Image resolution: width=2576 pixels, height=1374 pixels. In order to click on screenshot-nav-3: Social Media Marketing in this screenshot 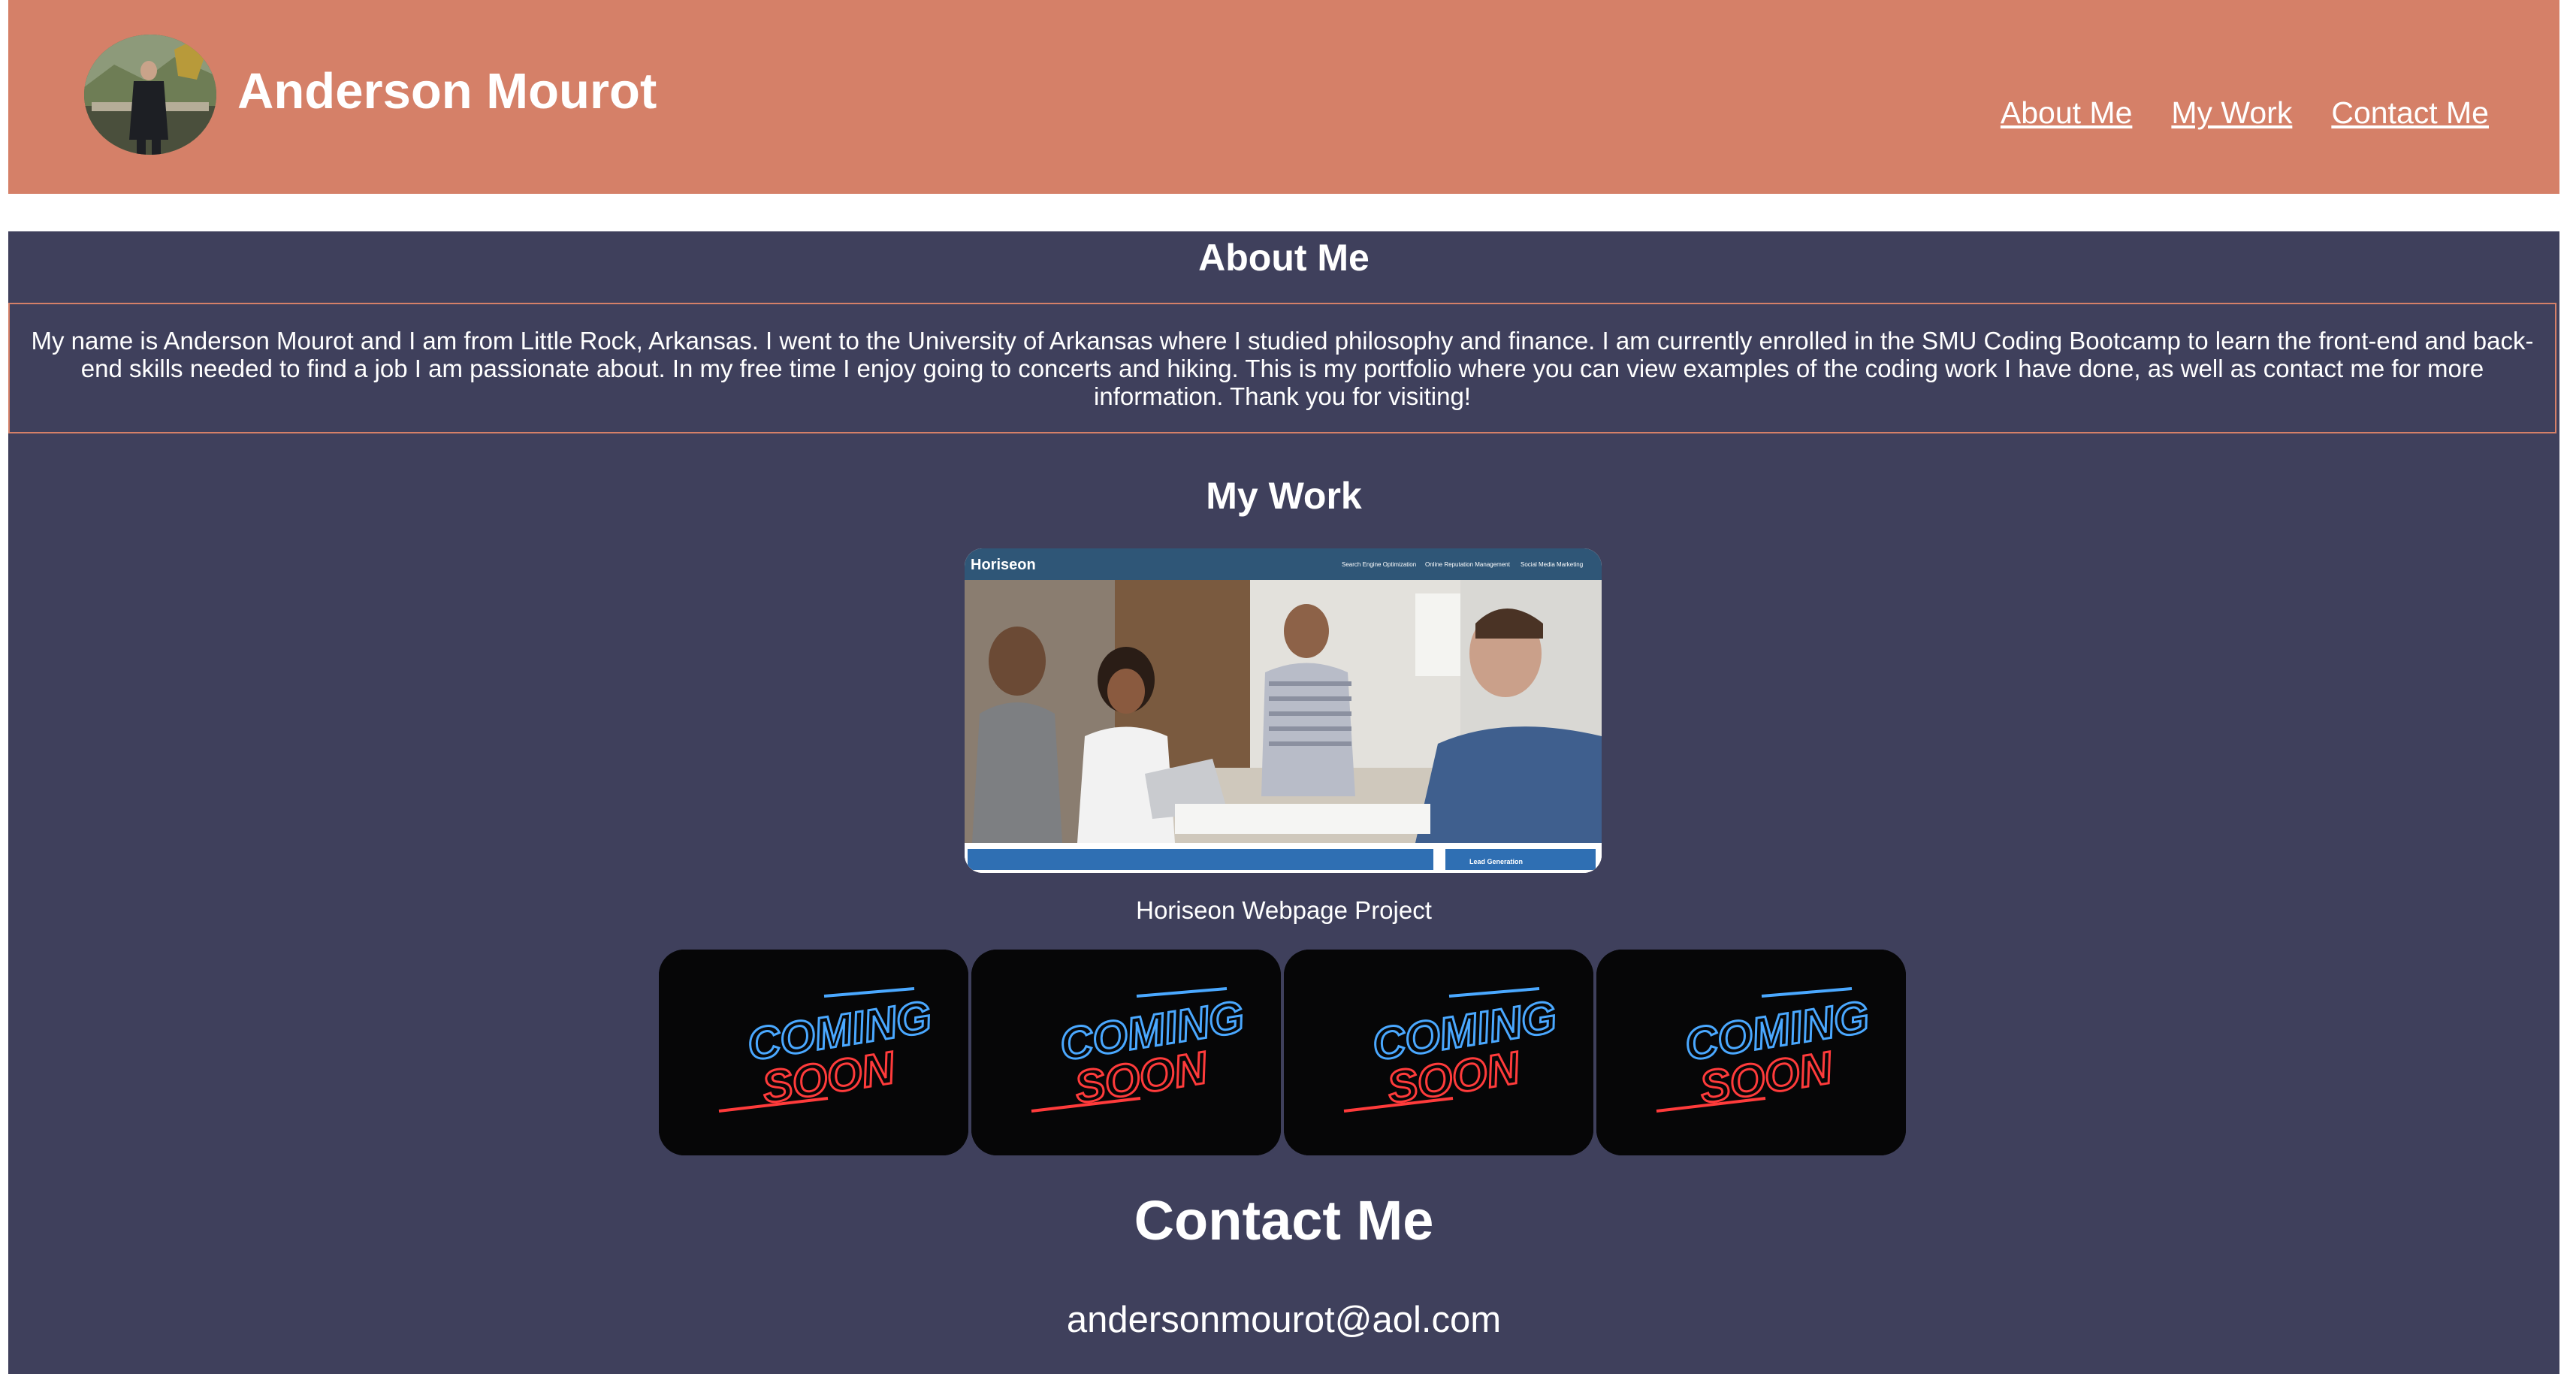, I will do `click(1552, 564)`.